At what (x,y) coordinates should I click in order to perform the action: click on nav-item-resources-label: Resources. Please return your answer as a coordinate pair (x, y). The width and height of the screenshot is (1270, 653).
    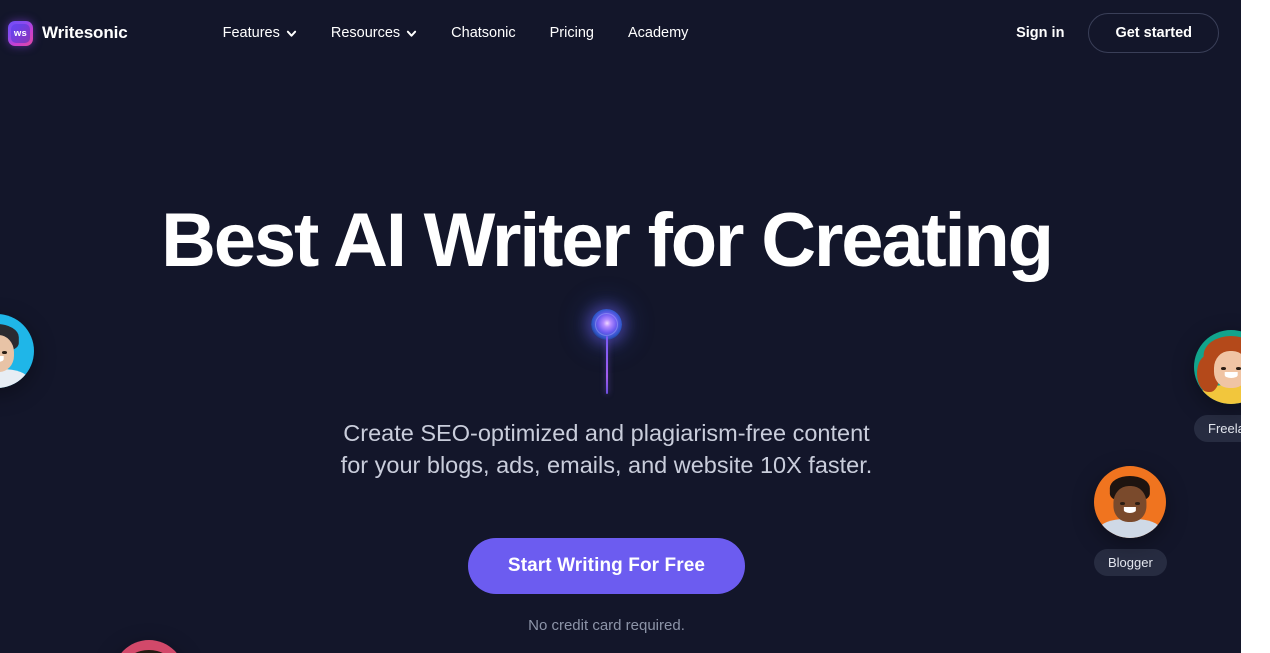
    Looking at the image, I should click on (365, 33).